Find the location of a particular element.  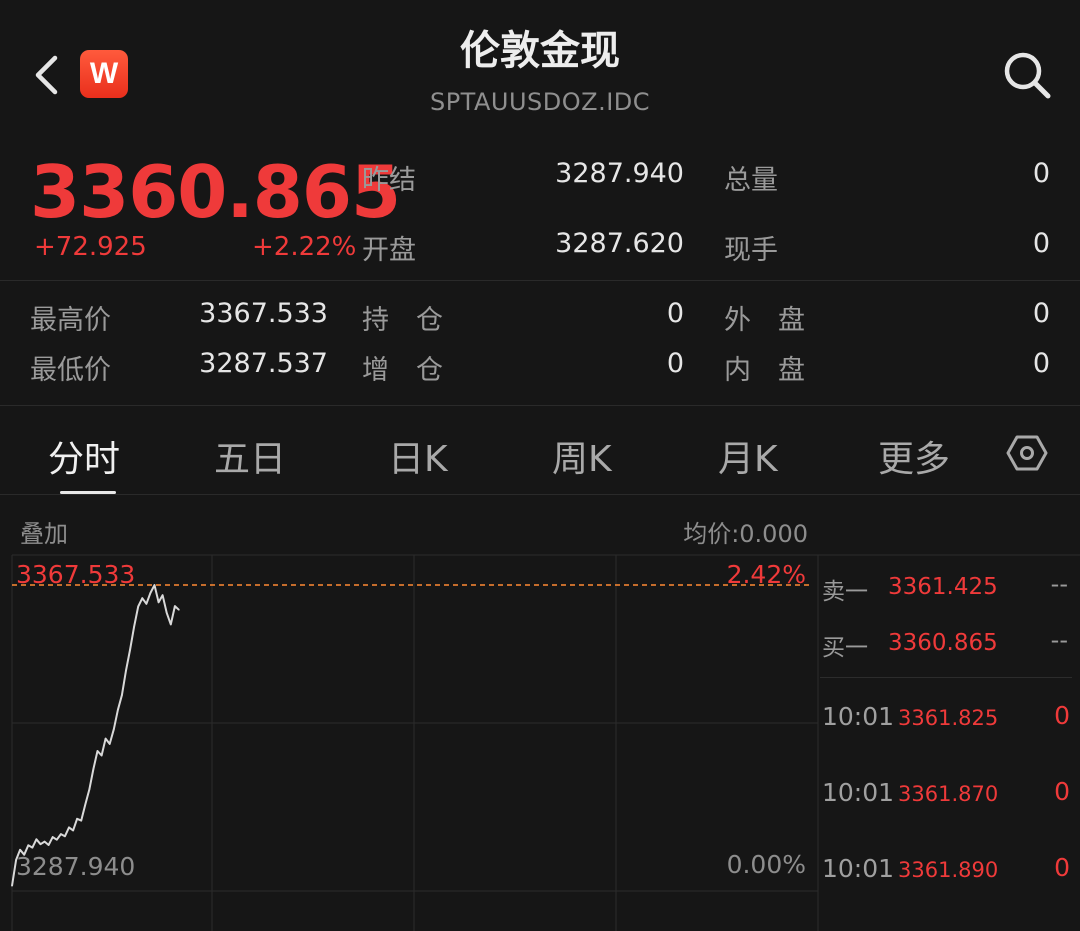

open-label: 开盘 is located at coordinates (389, 250).